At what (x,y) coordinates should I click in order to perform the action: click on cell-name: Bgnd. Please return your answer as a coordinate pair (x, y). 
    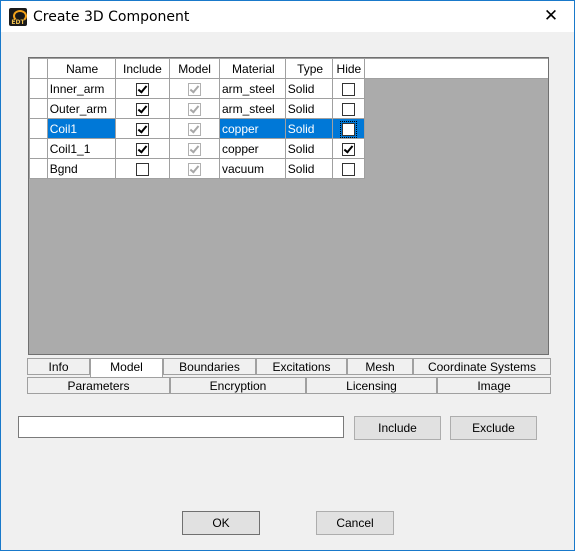
    Looking at the image, I should click on (81, 168).